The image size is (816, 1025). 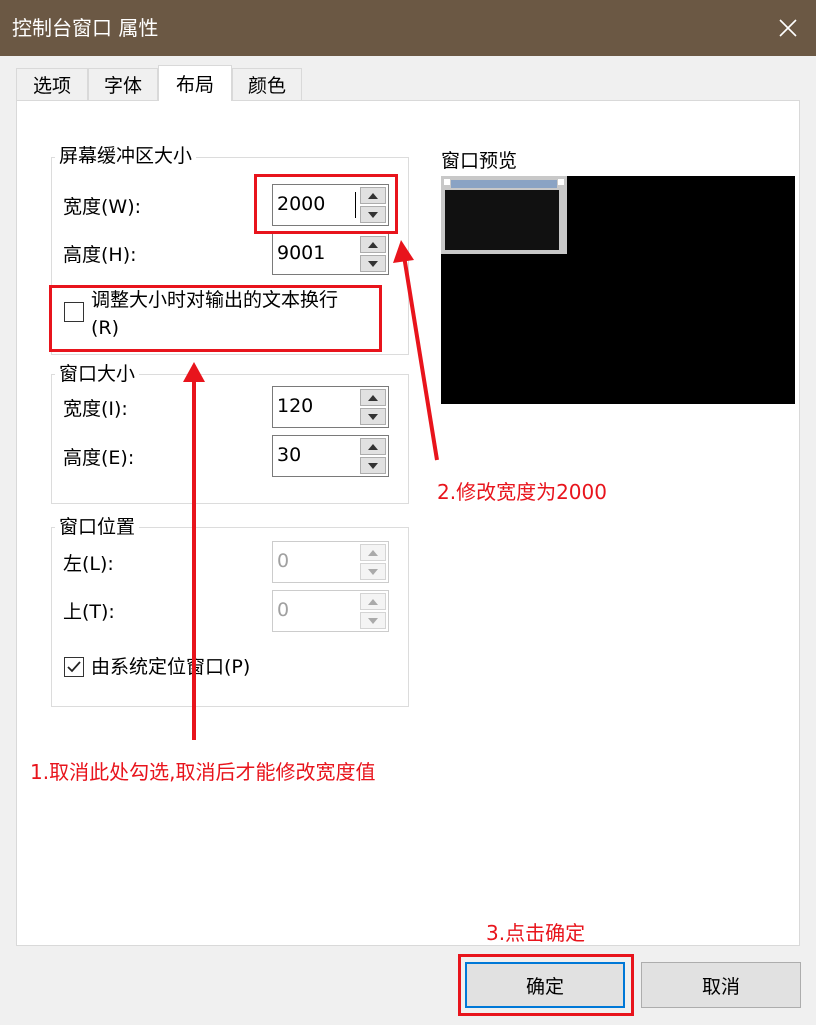 I want to click on annotation-step1: 1.取消此处勾选,取消后才能修改宽度值, so click(x=203, y=772).